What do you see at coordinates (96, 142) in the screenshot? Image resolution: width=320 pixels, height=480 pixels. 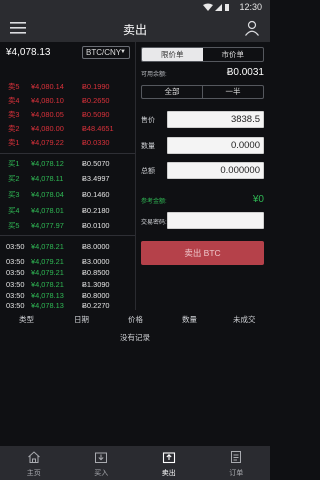 I see `ask-qty: Ƀ0.0330` at bounding box center [96, 142].